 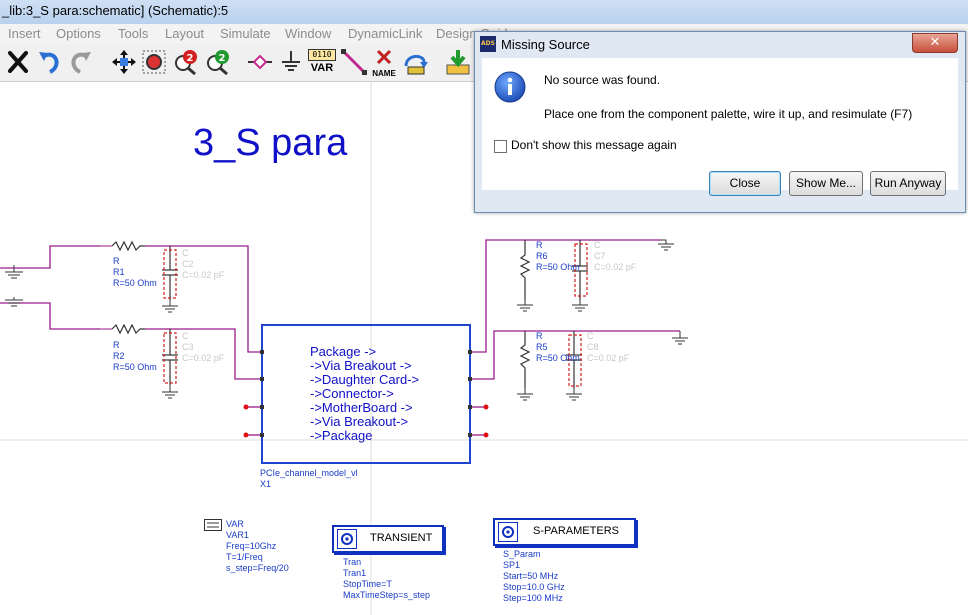 I want to click on package-line: ->Via Breakout->, so click(x=359, y=421).